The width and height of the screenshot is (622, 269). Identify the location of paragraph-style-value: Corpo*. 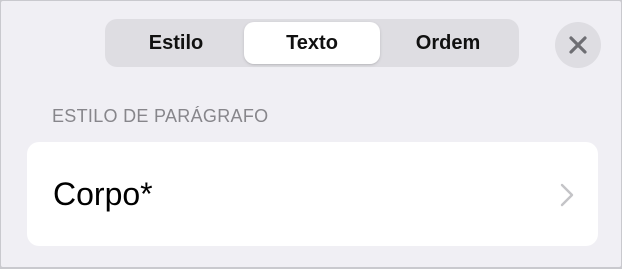
(103, 193).